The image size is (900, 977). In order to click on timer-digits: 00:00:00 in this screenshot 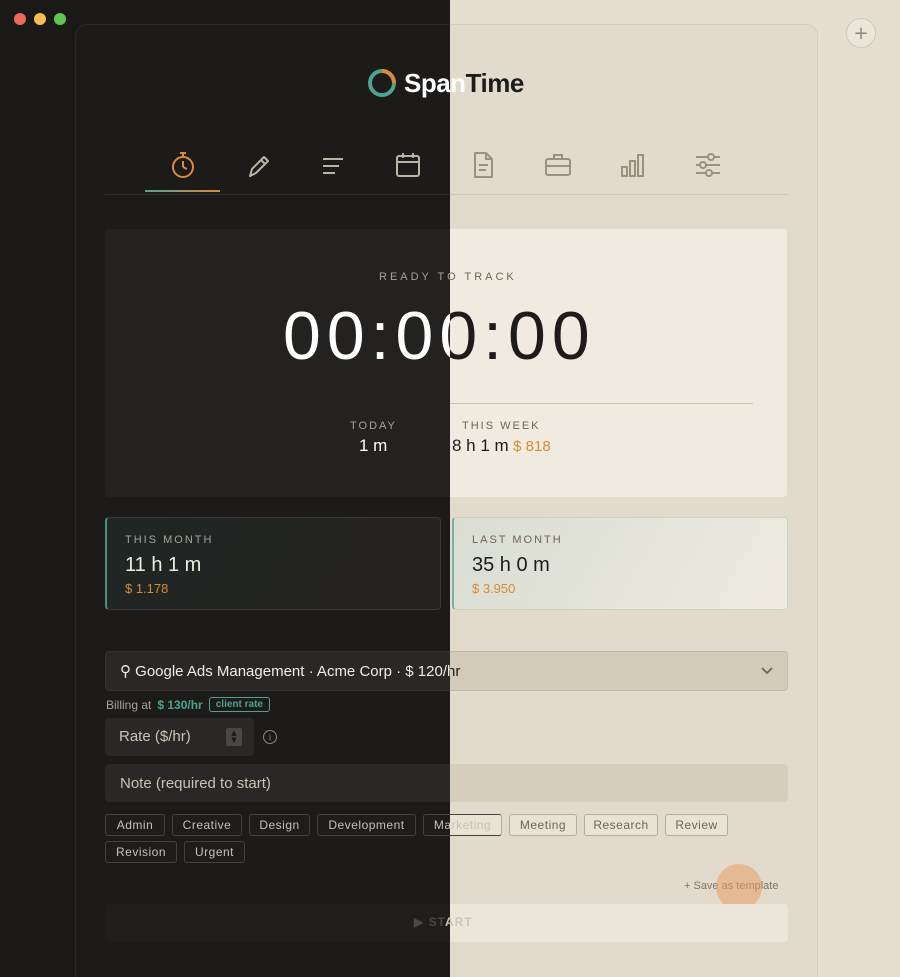, I will do `click(366, 336)`.